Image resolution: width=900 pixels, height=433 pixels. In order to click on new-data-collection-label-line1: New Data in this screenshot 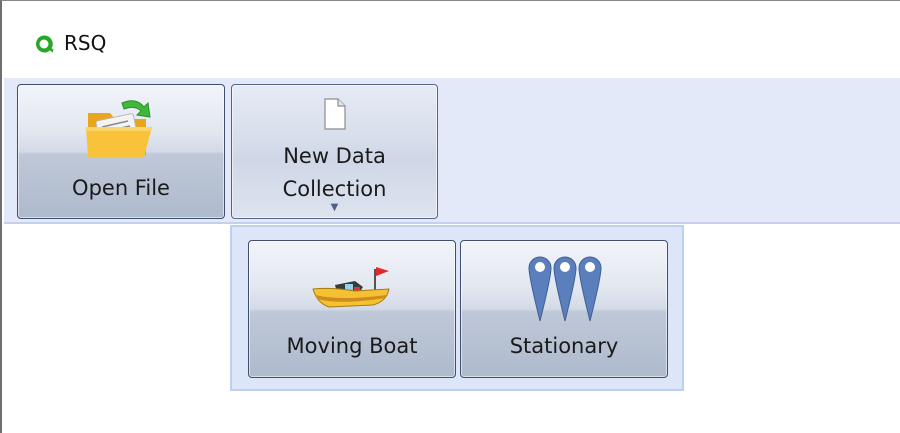, I will do `click(334, 156)`.